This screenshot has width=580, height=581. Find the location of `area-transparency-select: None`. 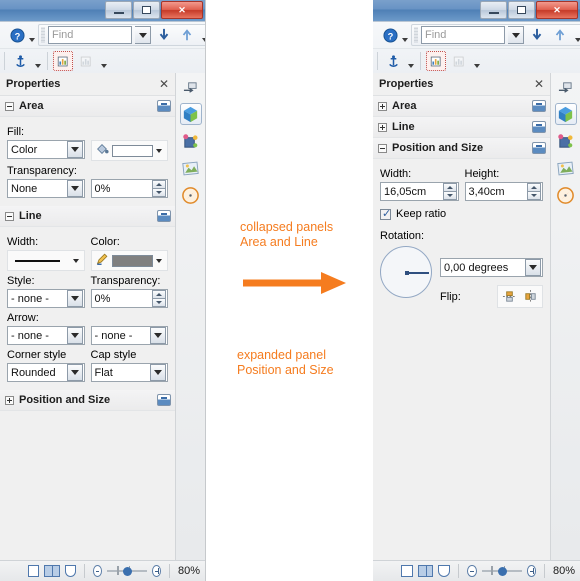

area-transparency-select: None is located at coordinates (46, 188).